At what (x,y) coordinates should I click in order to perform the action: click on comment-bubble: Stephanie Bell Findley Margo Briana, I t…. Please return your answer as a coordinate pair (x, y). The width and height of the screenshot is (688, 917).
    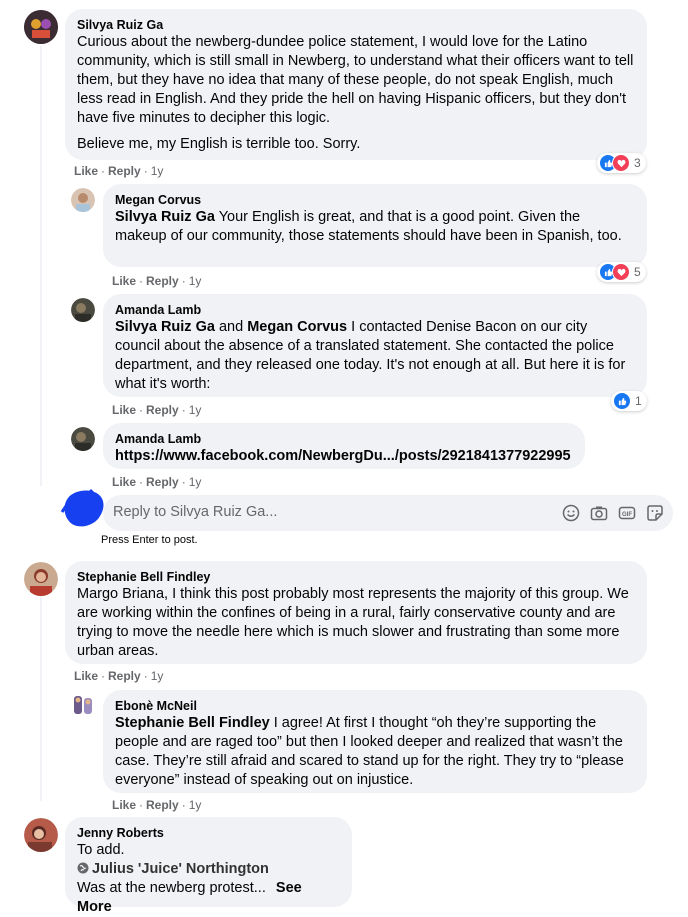
    Looking at the image, I should click on (356, 612).